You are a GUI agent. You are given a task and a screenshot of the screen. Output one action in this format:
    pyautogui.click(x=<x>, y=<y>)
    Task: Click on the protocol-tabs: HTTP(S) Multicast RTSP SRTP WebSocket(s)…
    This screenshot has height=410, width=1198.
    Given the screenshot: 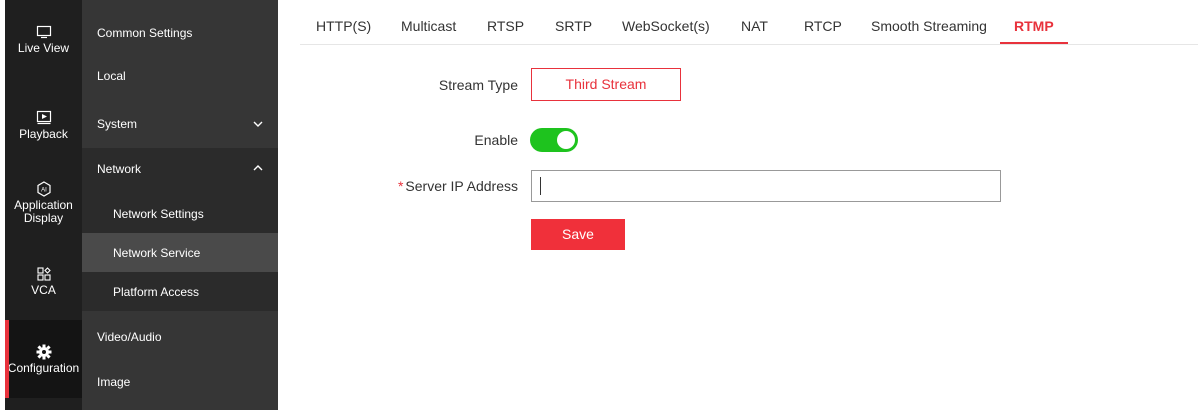 What is the action you would take?
    pyautogui.click(x=749, y=22)
    